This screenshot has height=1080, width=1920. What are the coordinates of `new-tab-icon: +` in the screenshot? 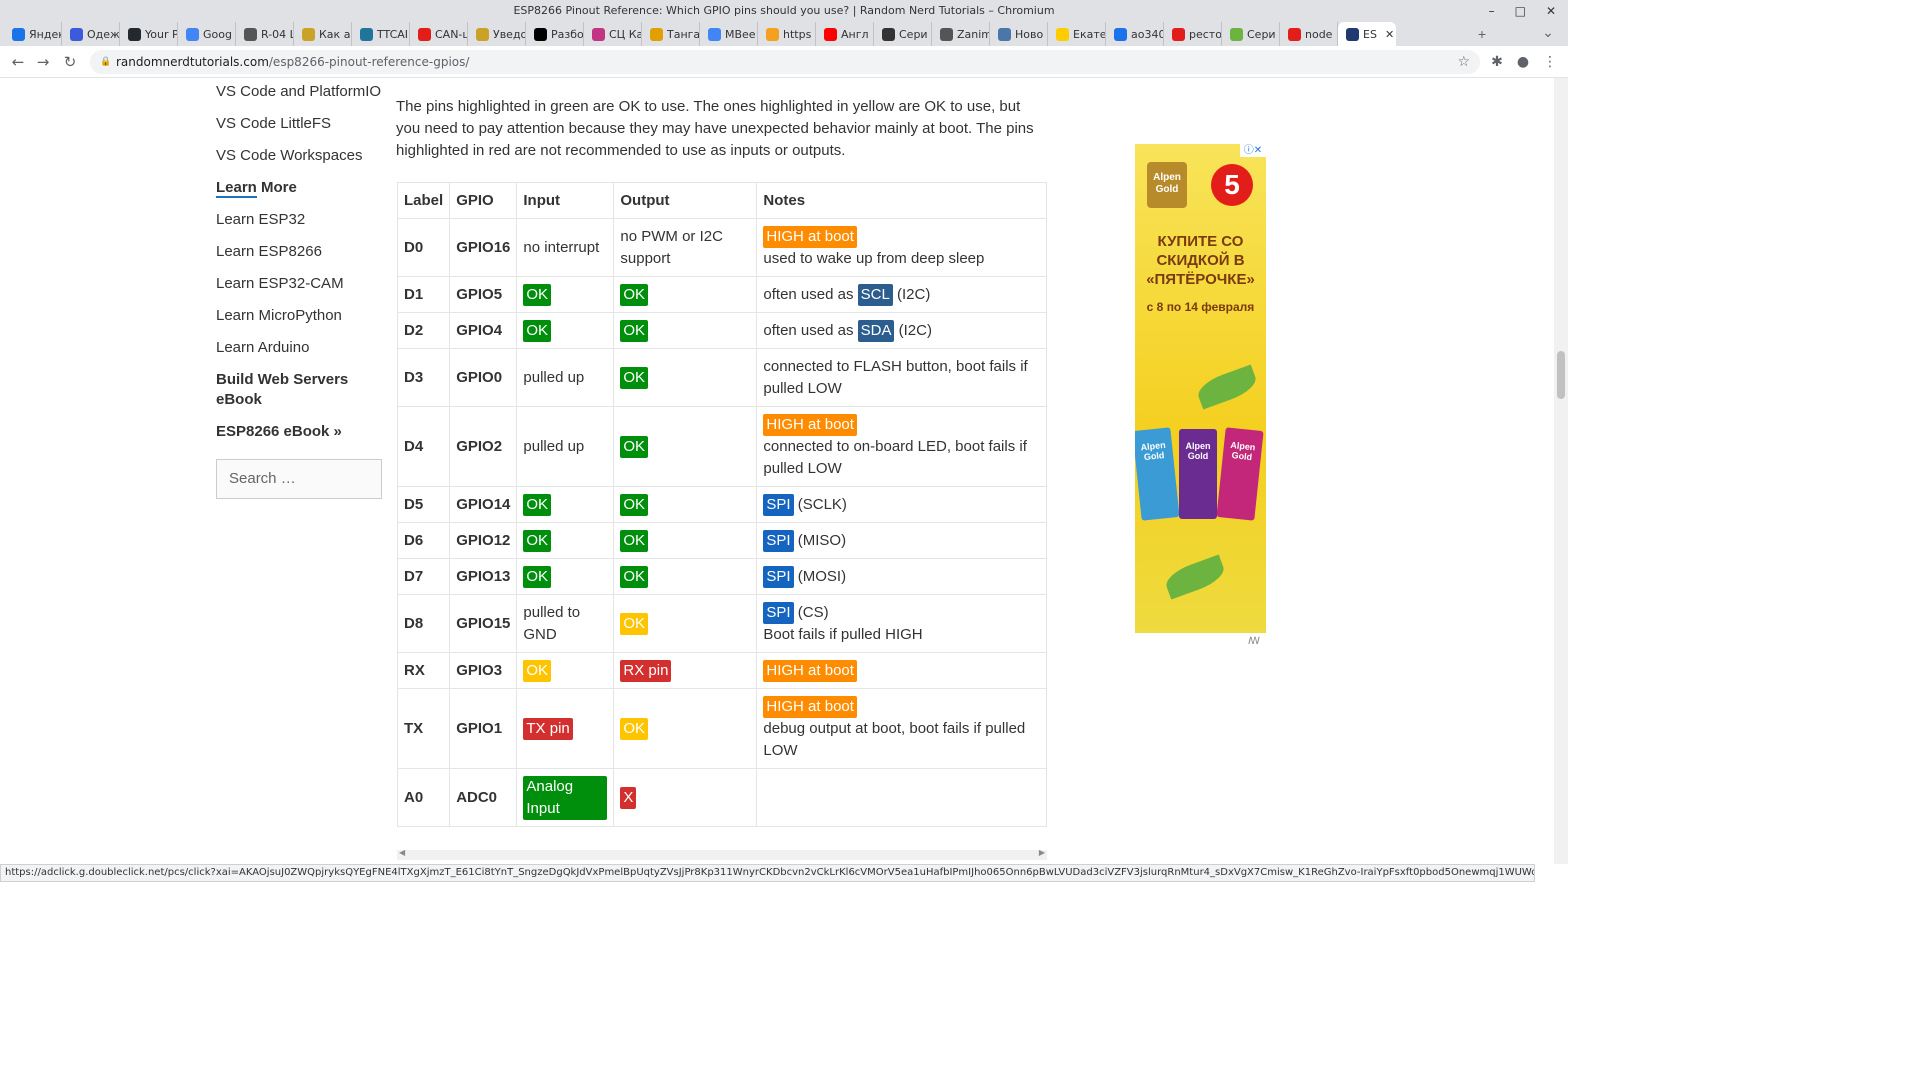 It's located at (1482, 34).